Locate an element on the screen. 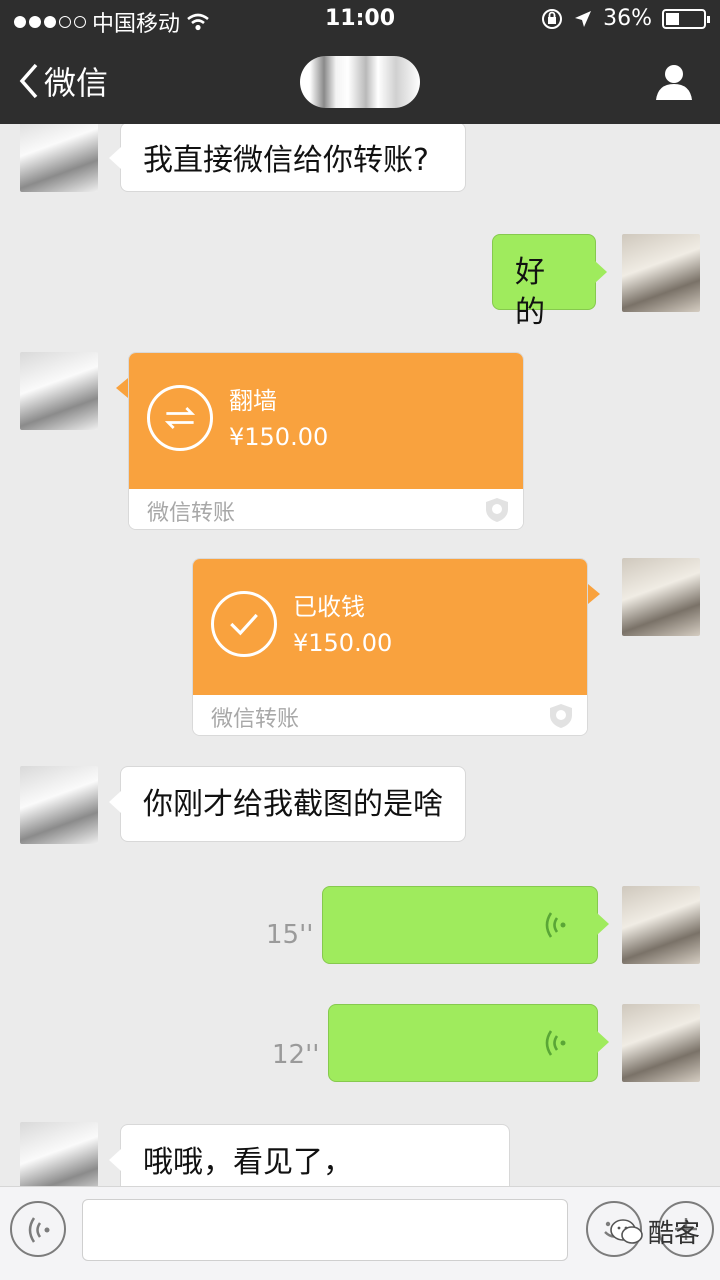 This screenshot has width=720, height=1280. voice-duration: 12'' is located at coordinates (296, 1055).